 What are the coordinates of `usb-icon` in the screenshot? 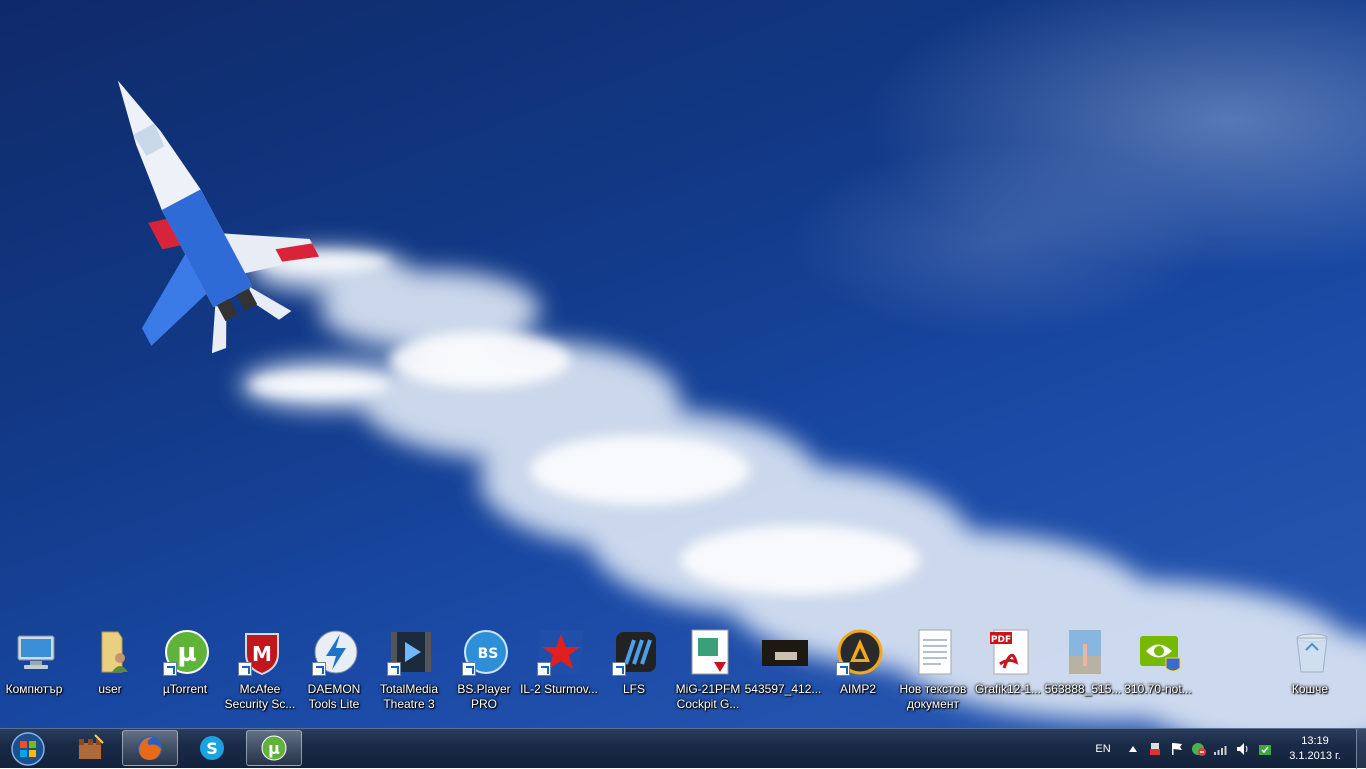 It's located at (1155, 749).